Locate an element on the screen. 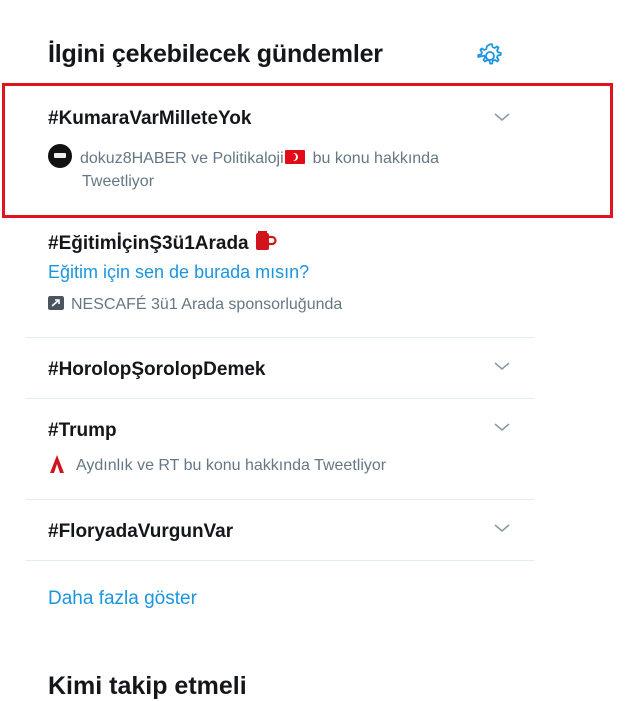  trend-hashtag: #KumaraVarMilleteYok is located at coordinates (149, 119).